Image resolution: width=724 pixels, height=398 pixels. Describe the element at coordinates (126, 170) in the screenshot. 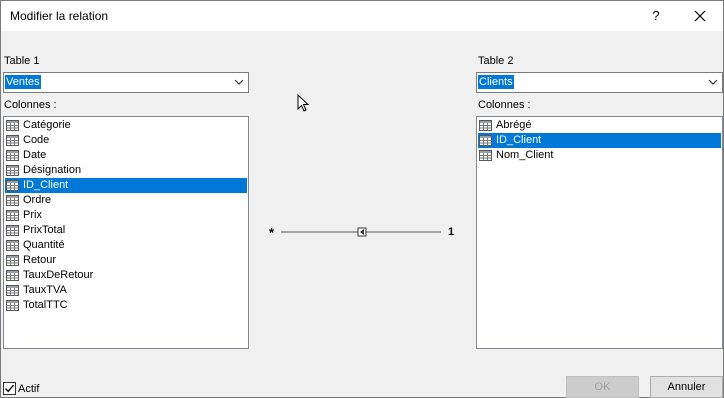

I see `list-item: Désignation` at that location.